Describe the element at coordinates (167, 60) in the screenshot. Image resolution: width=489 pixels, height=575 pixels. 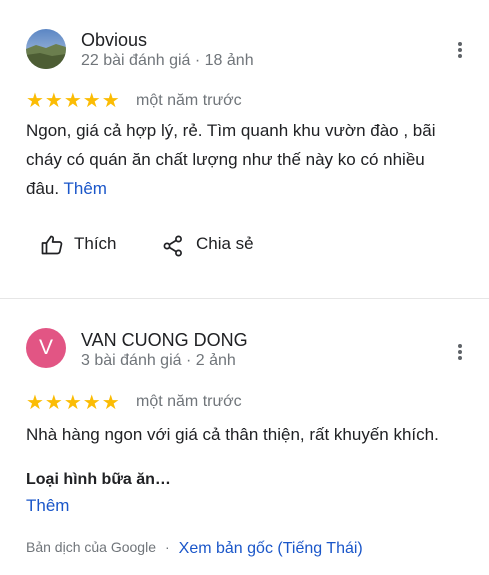
I see `reviewer-stats: 22 bài đánh giá · 18 ảnh` at that location.